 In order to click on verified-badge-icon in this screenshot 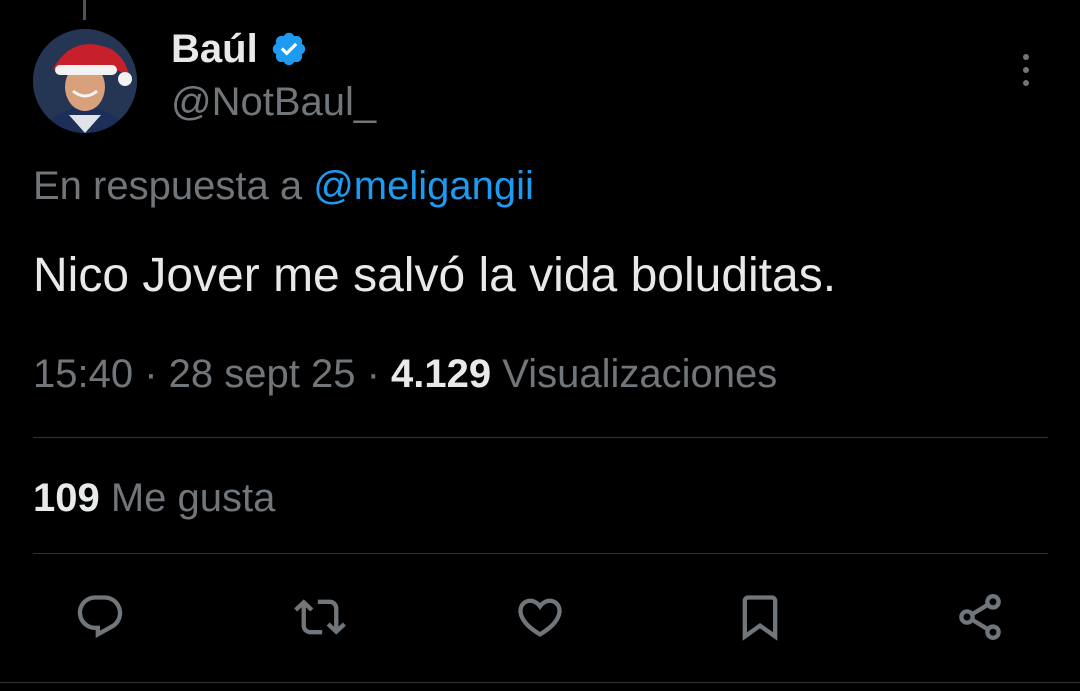, I will do `click(289, 49)`.